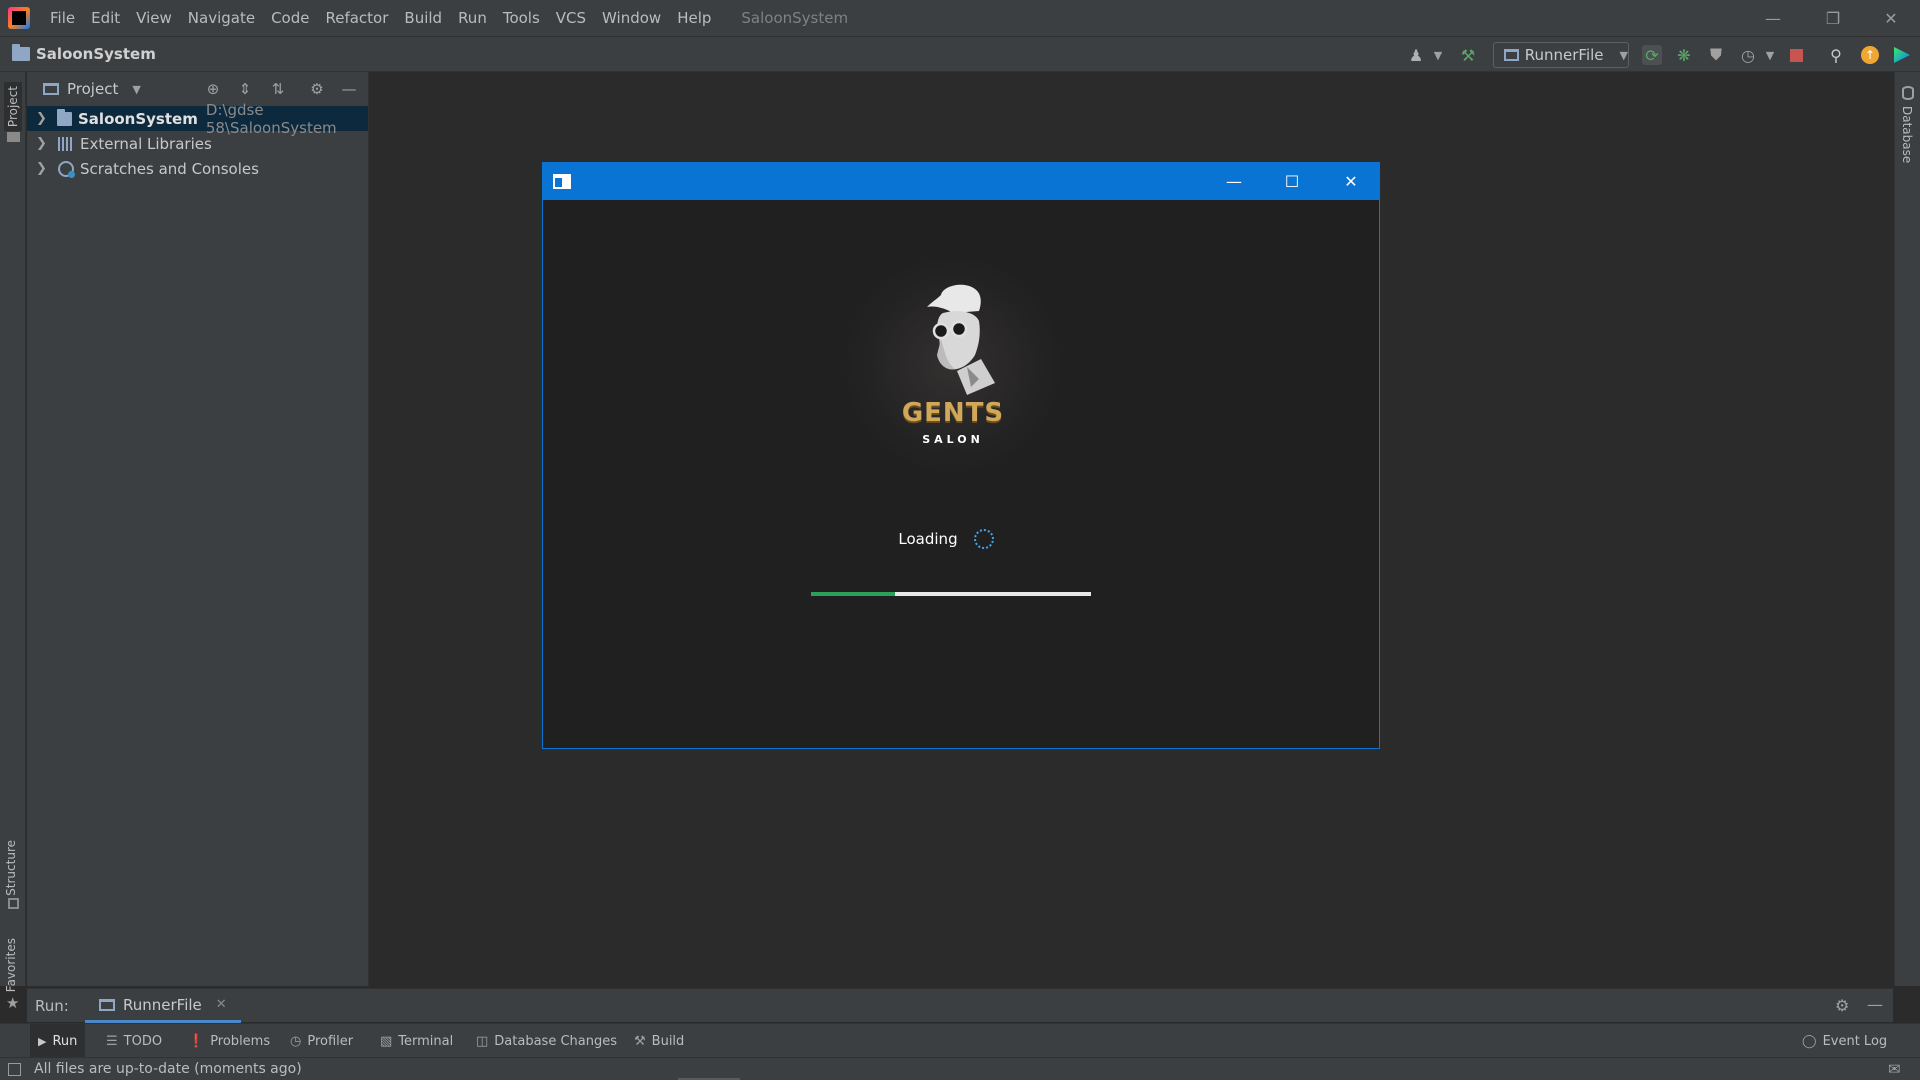 The width and height of the screenshot is (1920, 1080). Describe the element at coordinates (556, 1041) in the screenshot. I see `tab-label: Database Changes` at that location.